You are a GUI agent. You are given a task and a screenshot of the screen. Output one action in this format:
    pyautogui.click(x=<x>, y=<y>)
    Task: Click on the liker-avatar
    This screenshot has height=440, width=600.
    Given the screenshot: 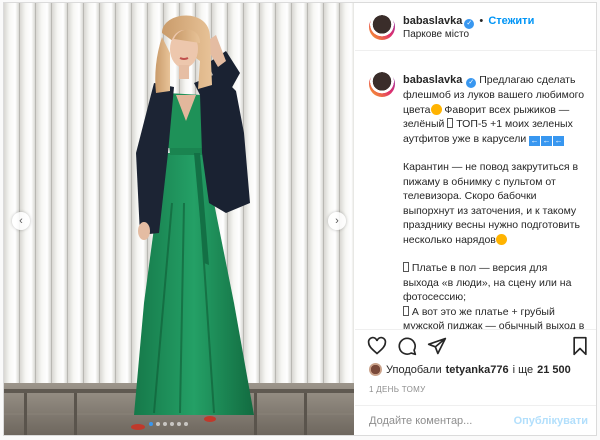 What is the action you would take?
    pyautogui.click(x=375, y=369)
    